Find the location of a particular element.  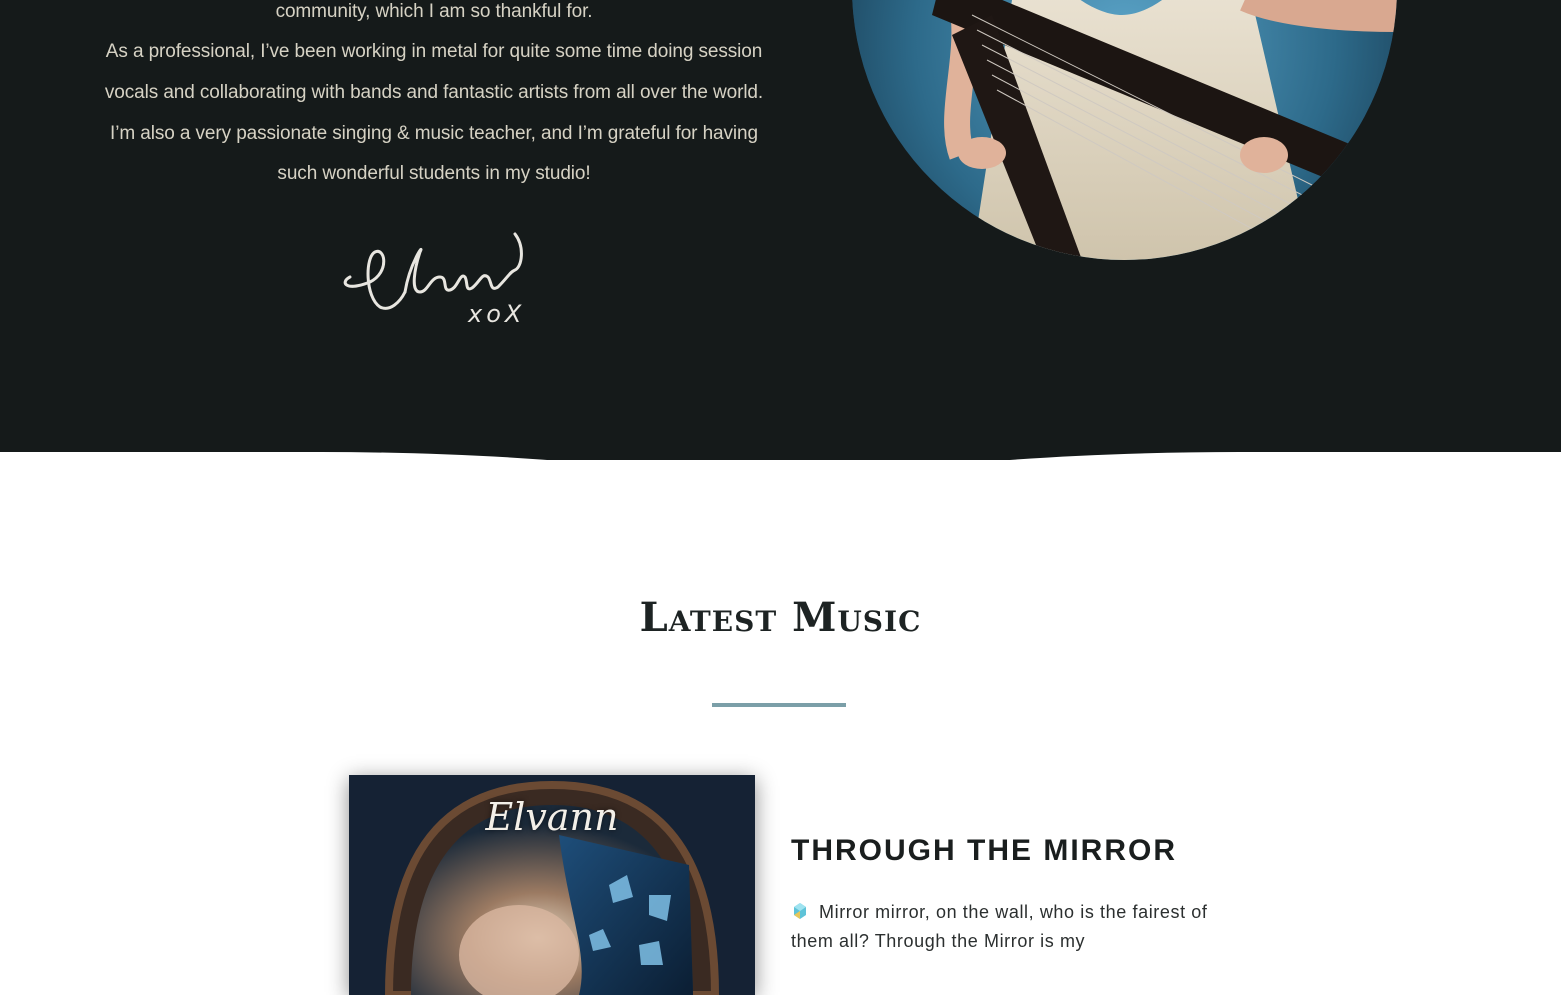

latest-music-title: Latest Music is located at coordinates (780, 617).